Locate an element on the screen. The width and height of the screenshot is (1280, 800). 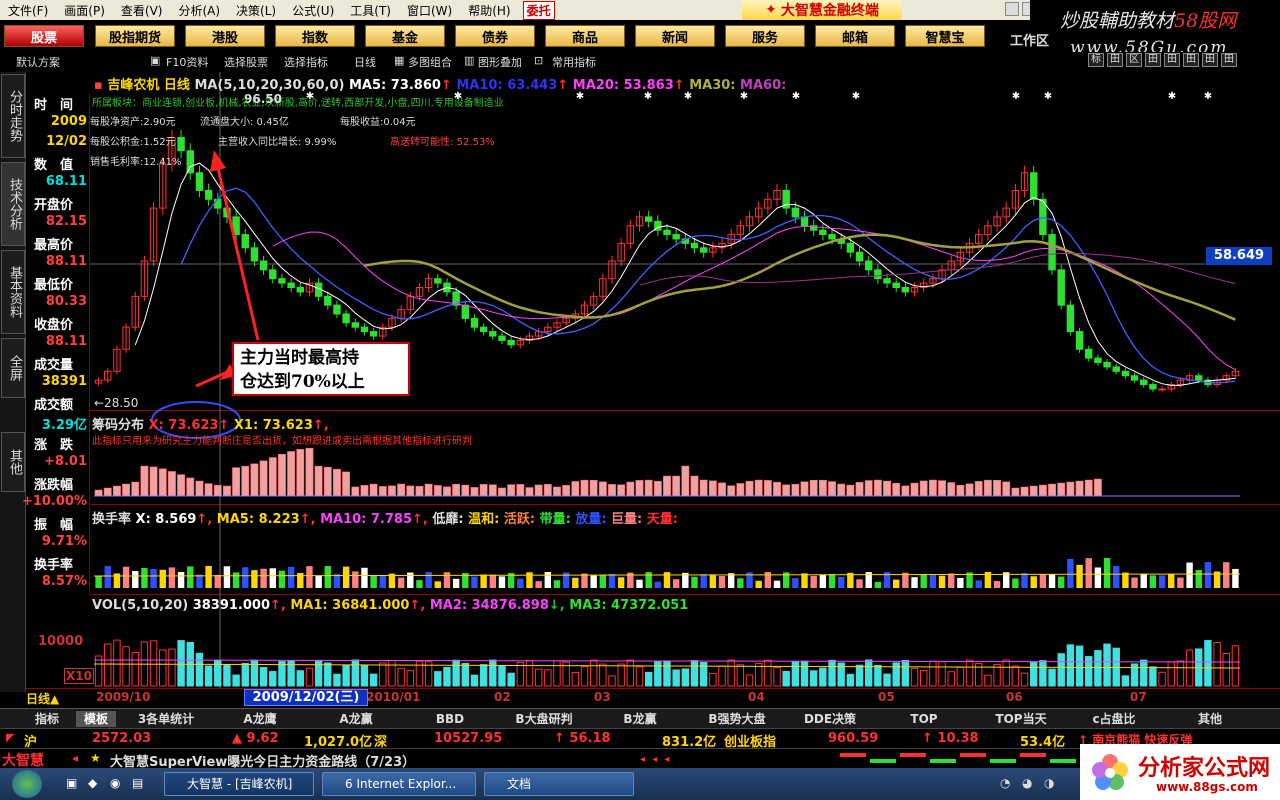
tab-b-strong-market: B强势大盘 is located at coordinates (737, 719).